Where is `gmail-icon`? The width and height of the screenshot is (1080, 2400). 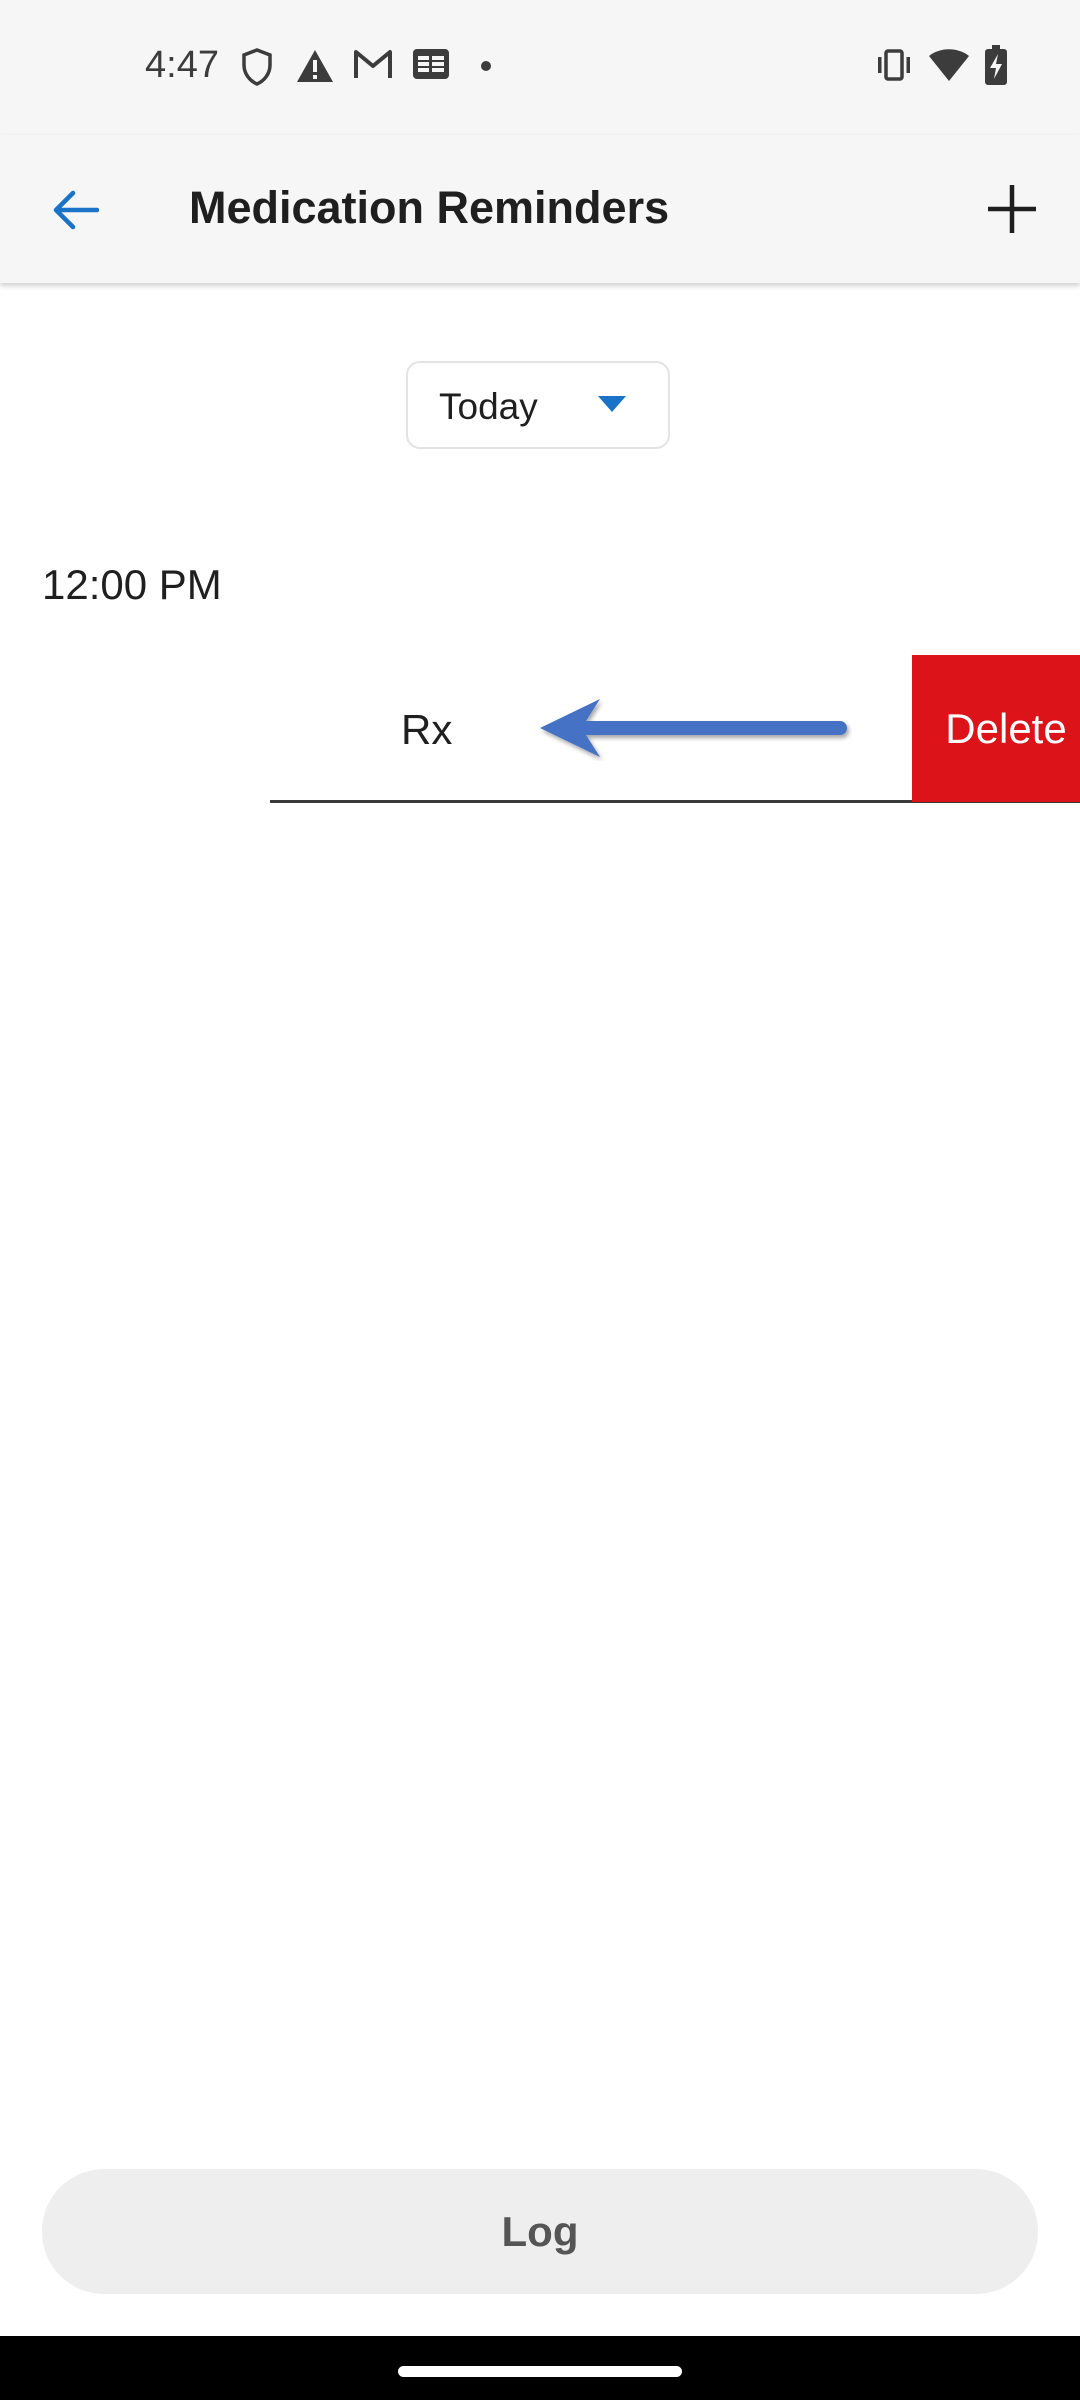
gmail-icon is located at coordinates (373, 64).